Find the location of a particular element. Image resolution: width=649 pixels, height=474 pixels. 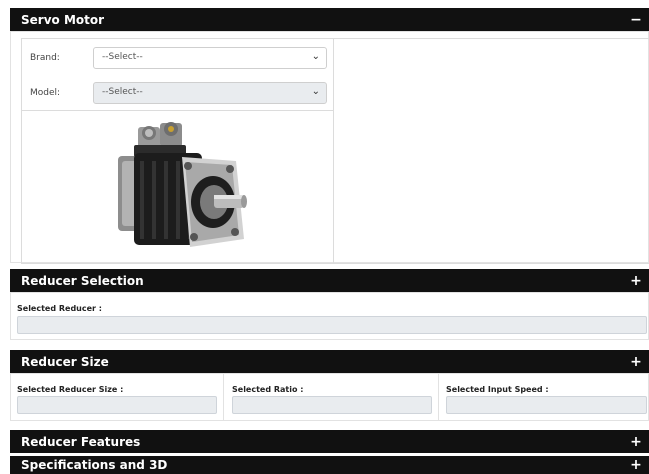

reducer-size-header: Reducer Size + is located at coordinates (329, 361).